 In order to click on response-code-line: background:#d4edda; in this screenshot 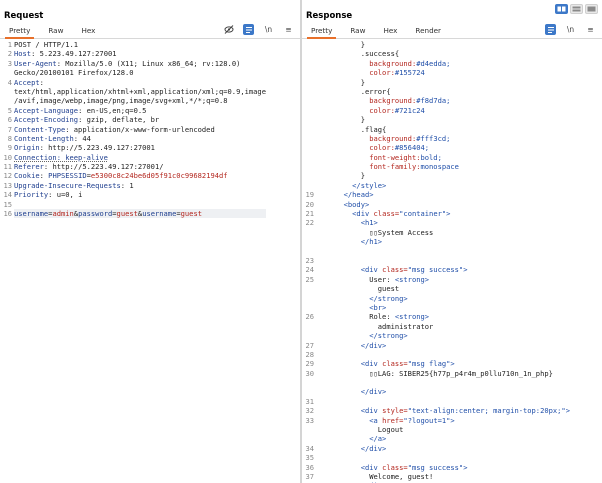, I will do `click(444, 63)`.